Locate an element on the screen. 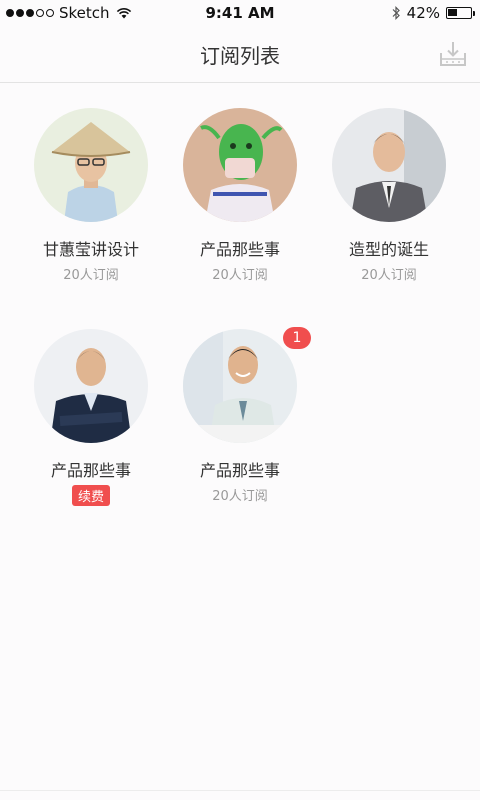 The height and width of the screenshot is (800, 480). unread-count-badge: 1 is located at coordinates (297, 338).